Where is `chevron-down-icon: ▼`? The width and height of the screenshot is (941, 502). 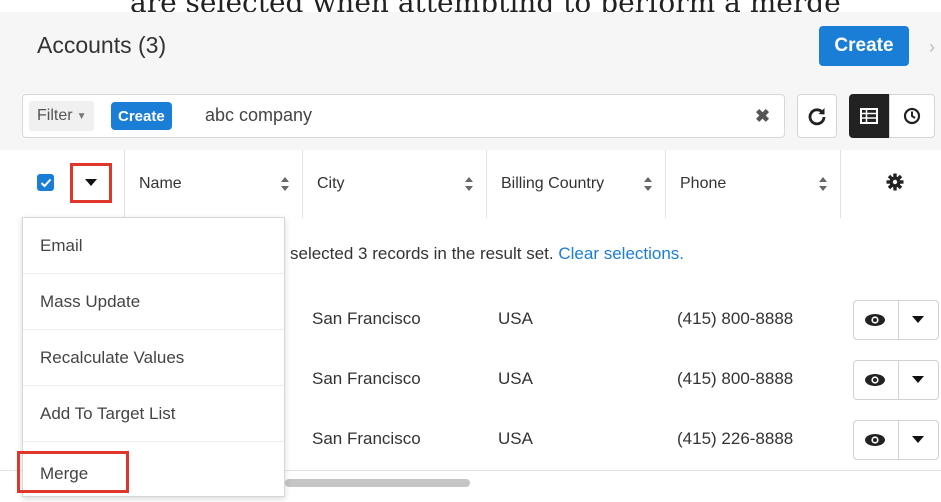
chevron-down-icon: ▼ is located at coordinates (81, 116).